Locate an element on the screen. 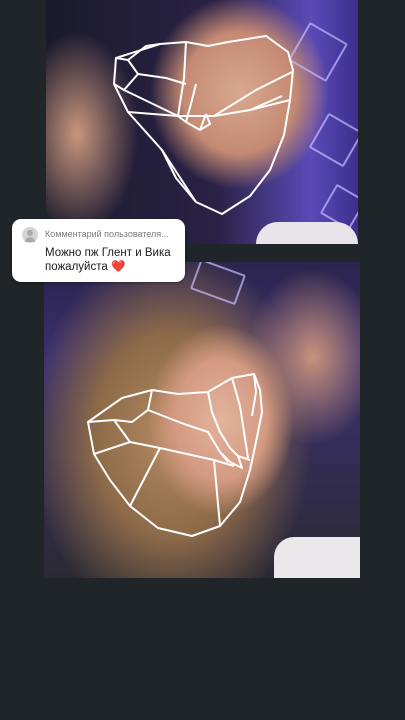 The width and height of the screenshot is (405, 720). comment-text: Можно пж Глент и Вика пожалуйста ❤️ is located at coordinates (113, 260).